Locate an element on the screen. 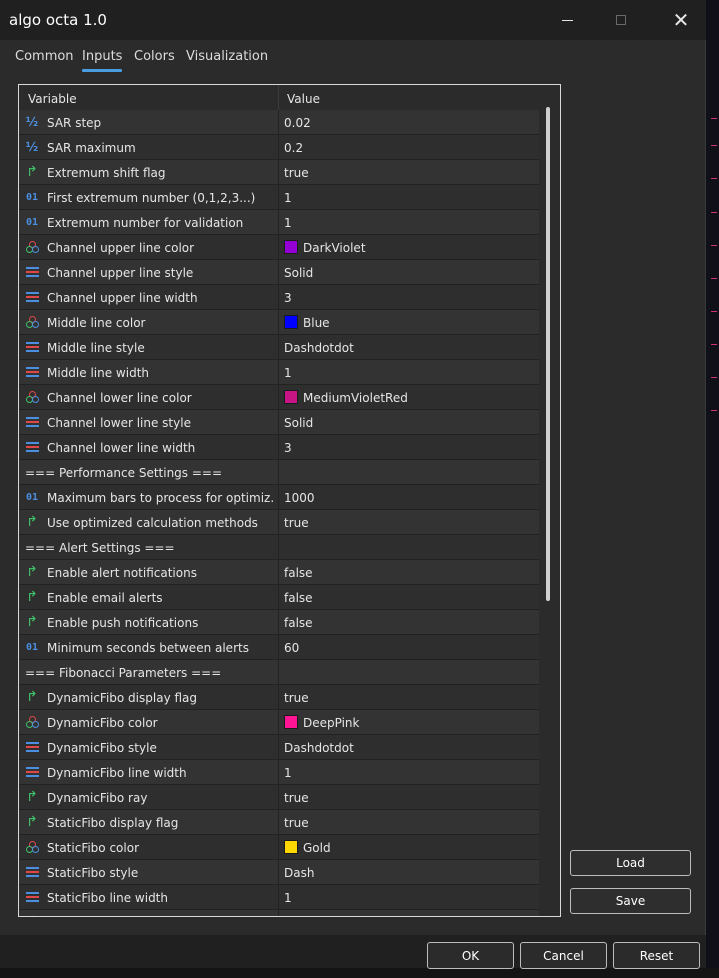 This screenshot has width=719, height=978. table-row: ↱ Enable email alerts false is located at coordinates (279, 597).